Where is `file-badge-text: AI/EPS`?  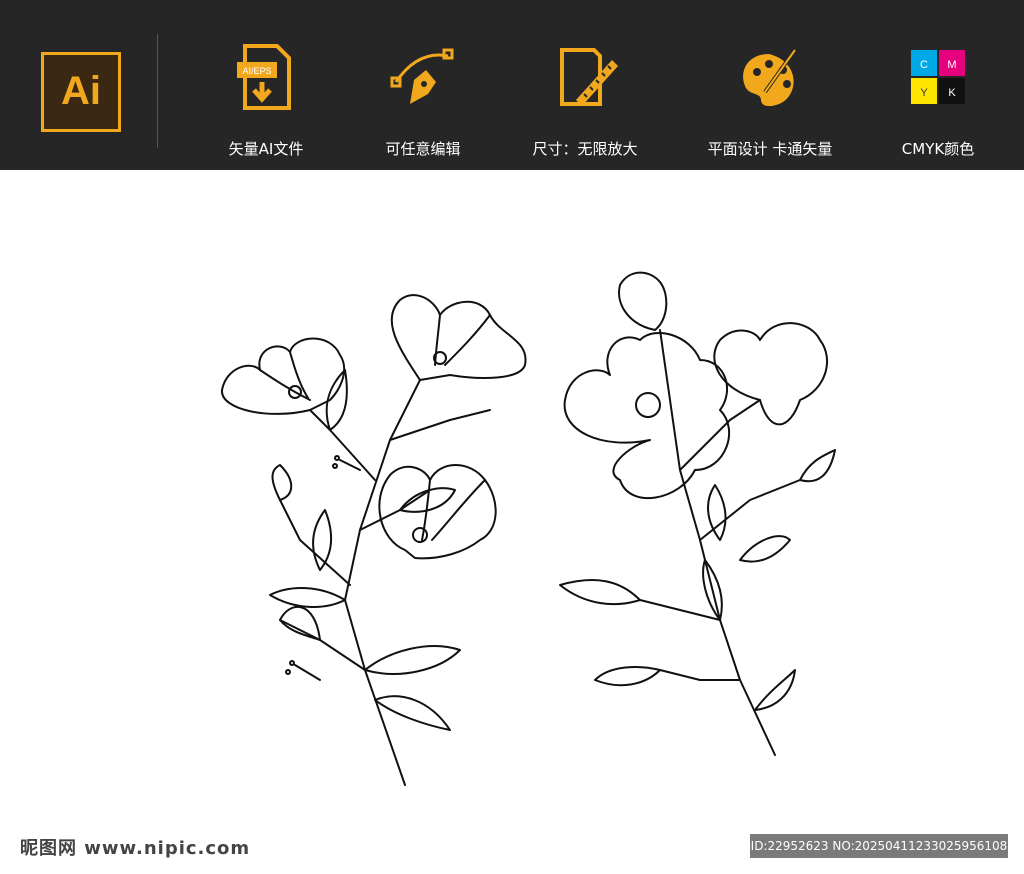
file-badge-text: AI/EPS is located at coordinates (256, 71).